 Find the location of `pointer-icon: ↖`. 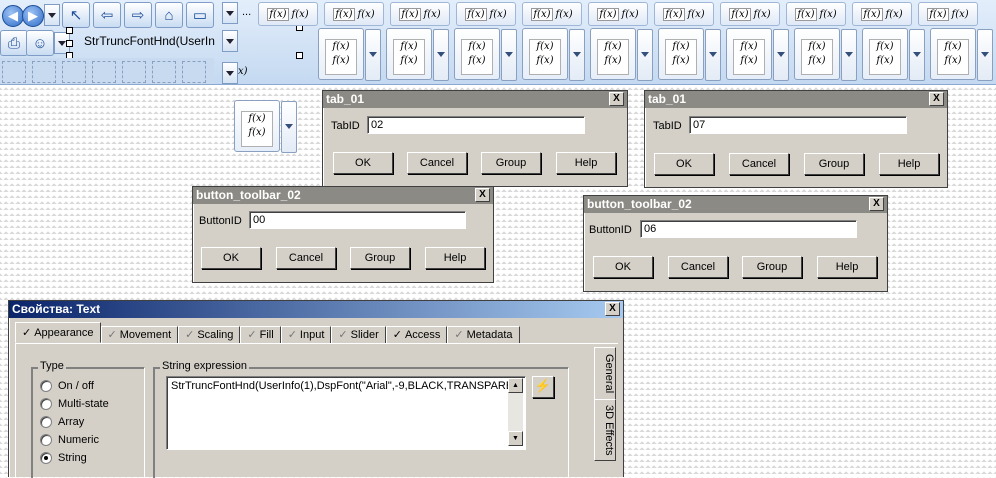

pointer-icon: ↖ is located at coordinates (76, 15).